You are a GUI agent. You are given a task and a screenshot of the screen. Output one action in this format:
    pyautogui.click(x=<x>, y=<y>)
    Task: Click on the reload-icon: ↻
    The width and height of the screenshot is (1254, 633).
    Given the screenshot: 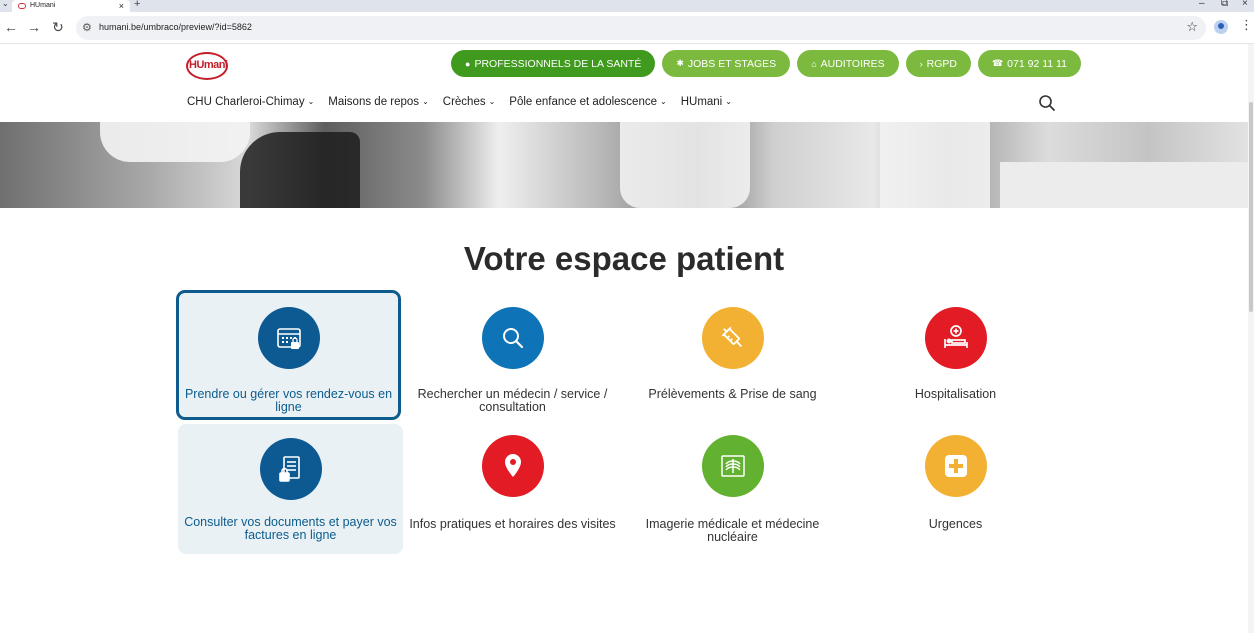 What is the action you would take?
    pyautogui.click(x=58, y=27)
    